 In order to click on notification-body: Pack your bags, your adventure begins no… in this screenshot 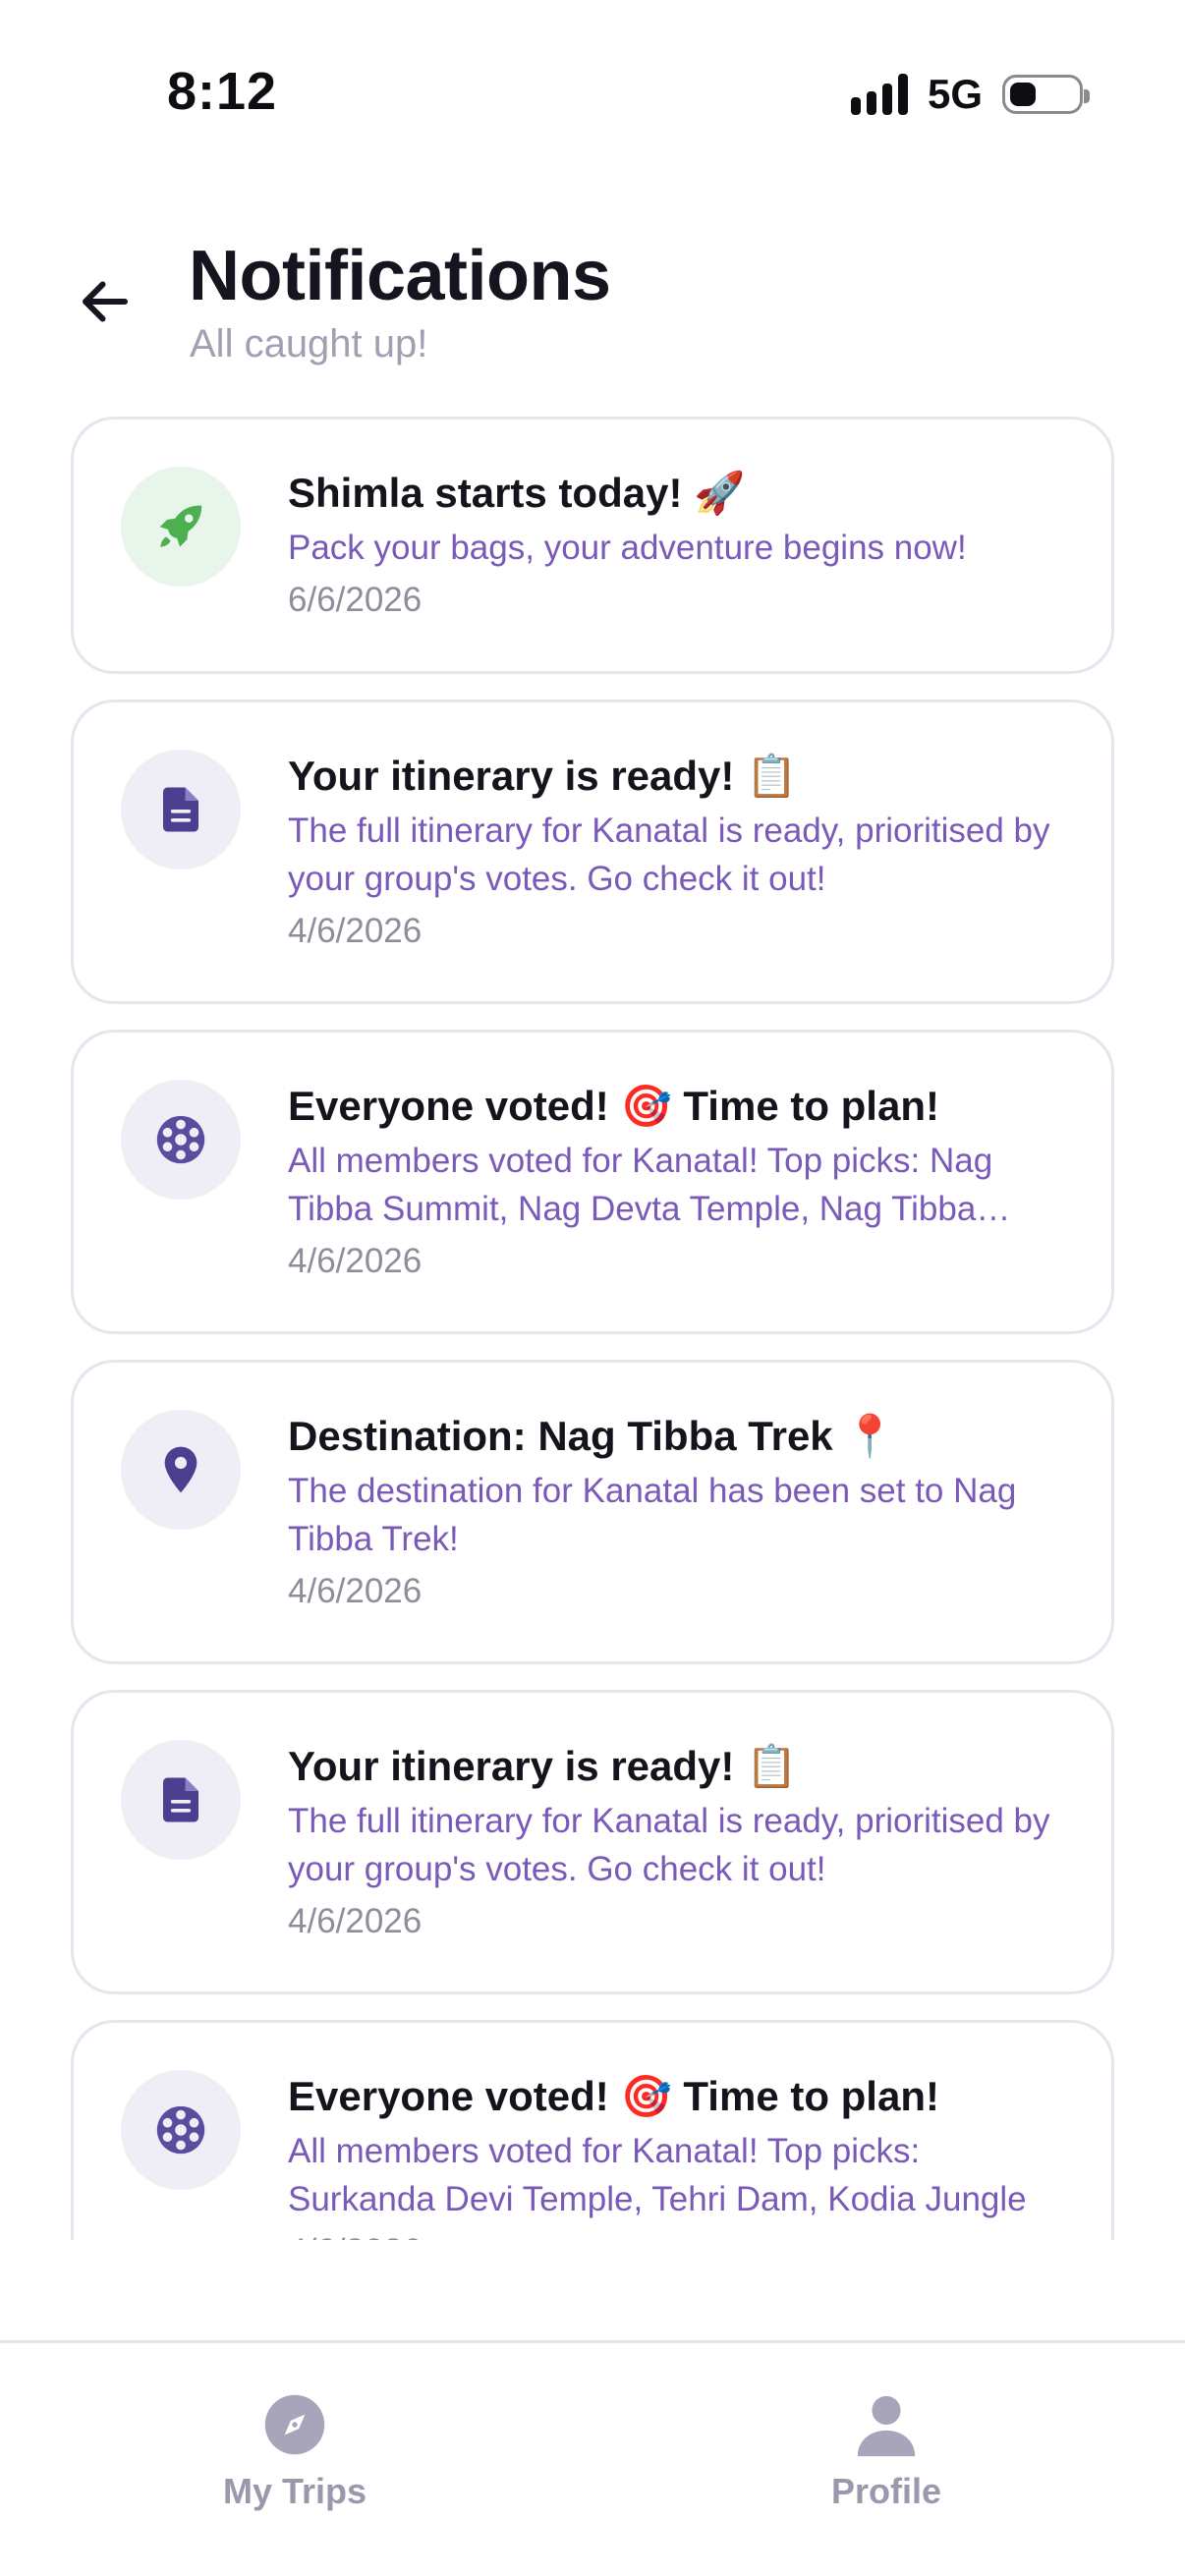, I will do `click(627, 548)`.